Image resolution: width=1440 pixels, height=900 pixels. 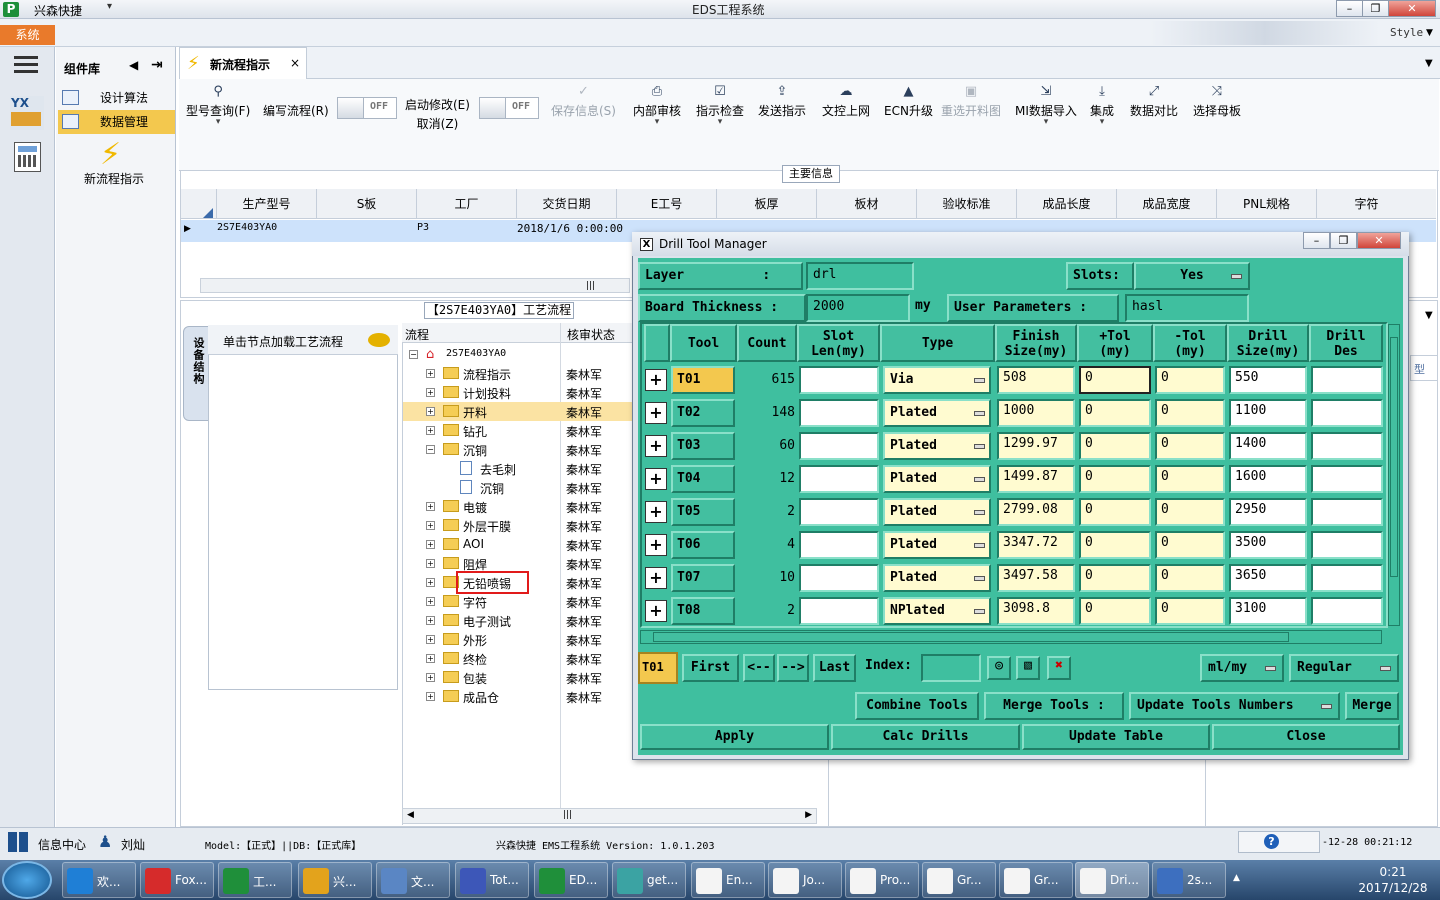 I want to click on drill-size-field: 550, so click(x=1268, y=380).